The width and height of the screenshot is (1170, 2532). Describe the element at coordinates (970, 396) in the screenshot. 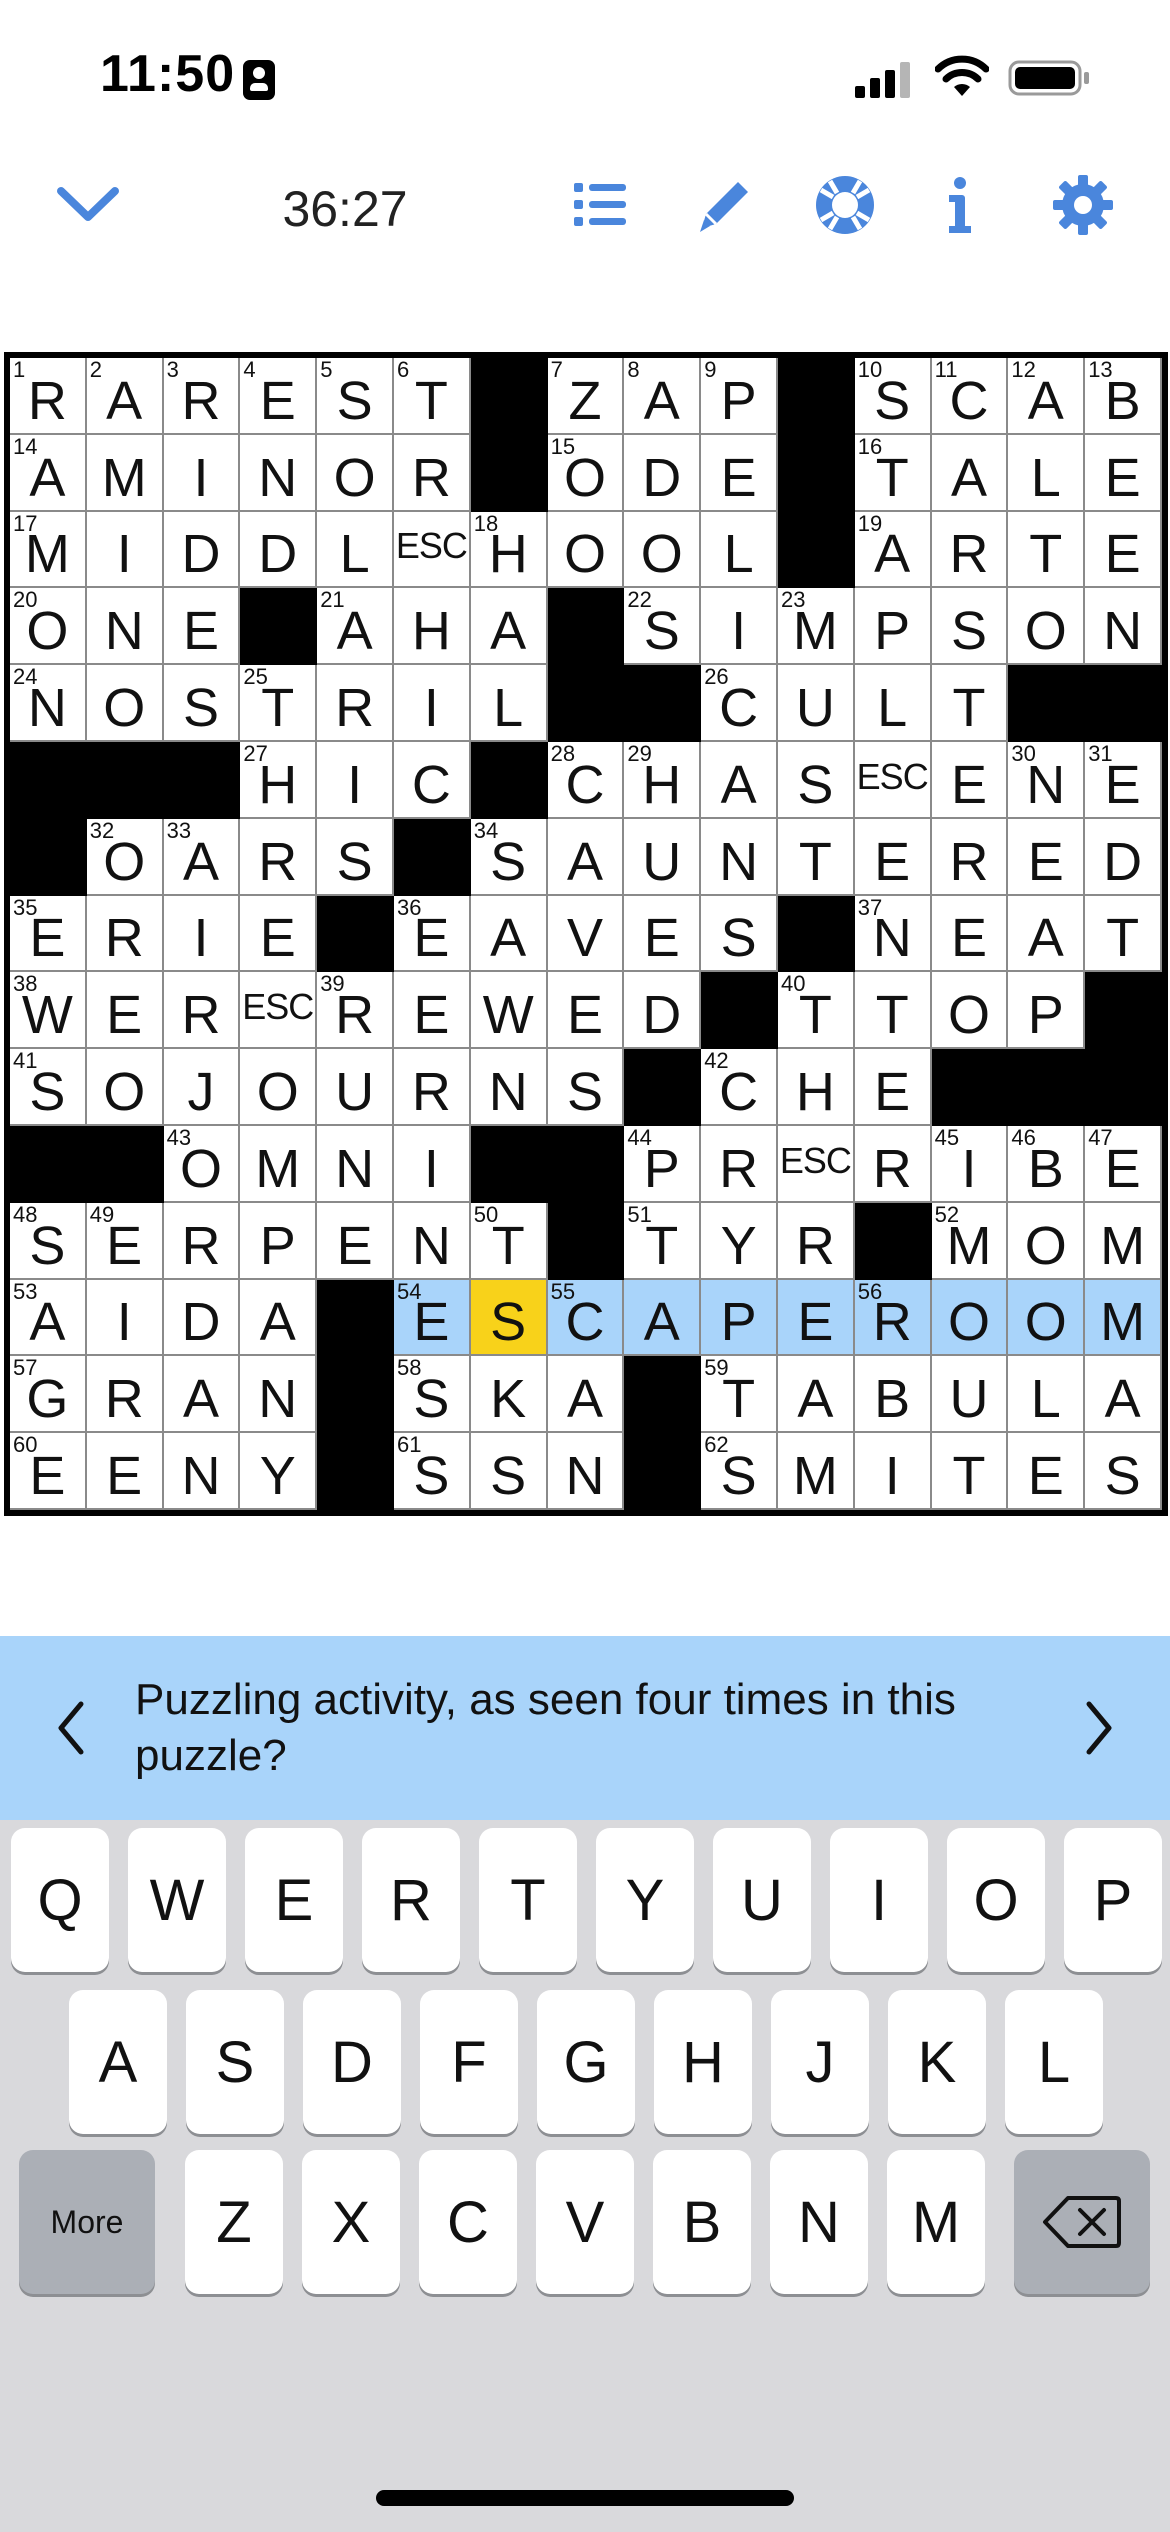

I see `grid-cell: 11 C` at that location.